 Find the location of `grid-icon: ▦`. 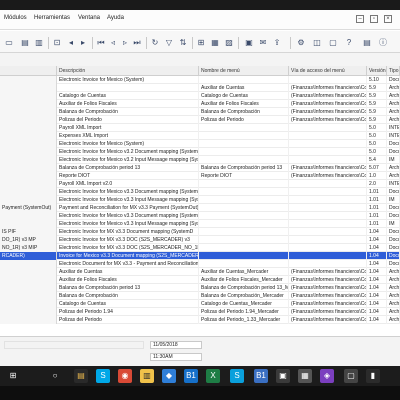

grid-icon: ▦ is located at coordinates (215, 43).